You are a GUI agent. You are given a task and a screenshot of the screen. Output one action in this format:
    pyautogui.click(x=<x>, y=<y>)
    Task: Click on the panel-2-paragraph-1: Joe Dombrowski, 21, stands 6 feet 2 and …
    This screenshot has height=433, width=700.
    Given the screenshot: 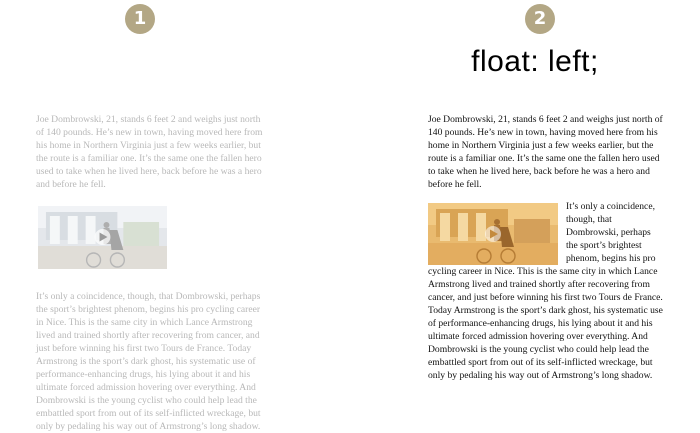 What is the action you would take?
    pyautogui.click(x=545, y=152)
    